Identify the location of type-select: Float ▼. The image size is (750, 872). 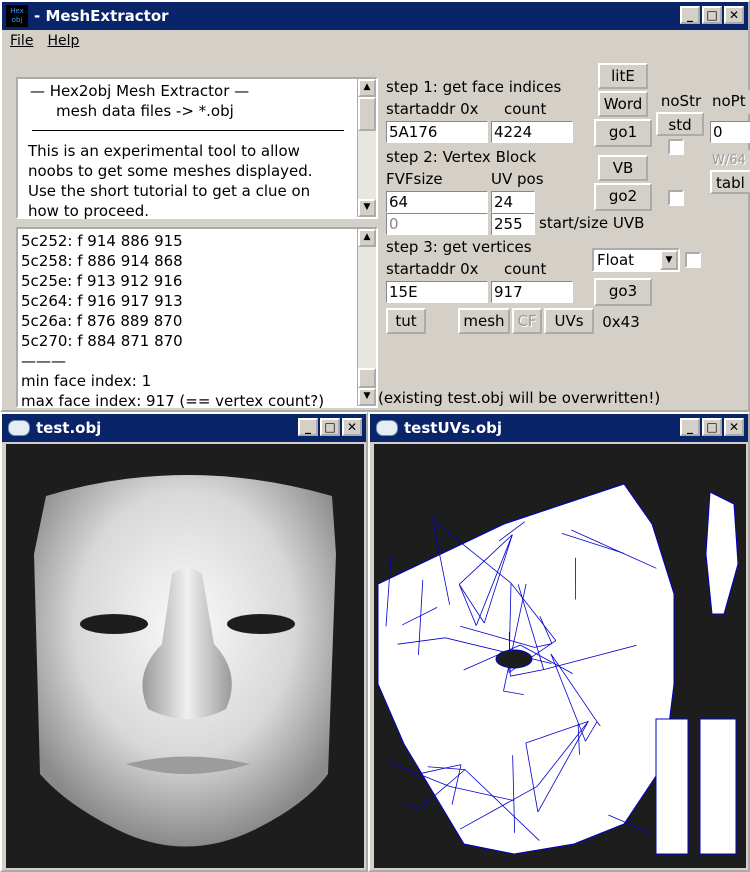
(636, 260).